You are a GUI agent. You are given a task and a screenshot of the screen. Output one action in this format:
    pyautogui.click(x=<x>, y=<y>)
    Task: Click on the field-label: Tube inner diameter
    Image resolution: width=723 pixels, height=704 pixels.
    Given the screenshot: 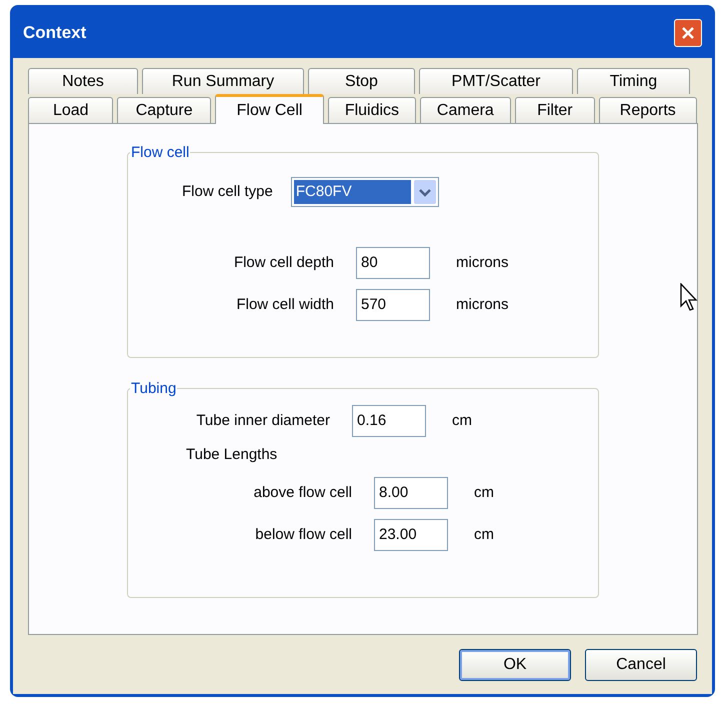 What is the action you would take?
    pyautogui.click(x=263, y=420)
    